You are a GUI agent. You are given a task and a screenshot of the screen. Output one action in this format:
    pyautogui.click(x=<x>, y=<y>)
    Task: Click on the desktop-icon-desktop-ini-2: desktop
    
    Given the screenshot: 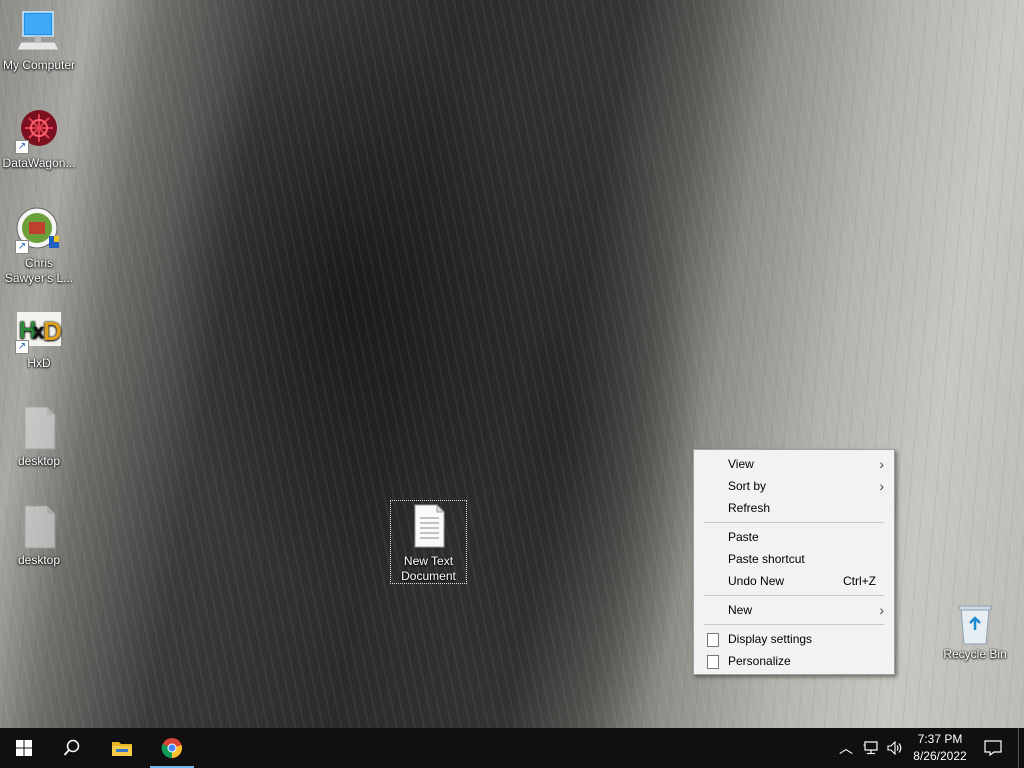 What is the action you would take?
    pyautogui.click(x=39, y=535)
    